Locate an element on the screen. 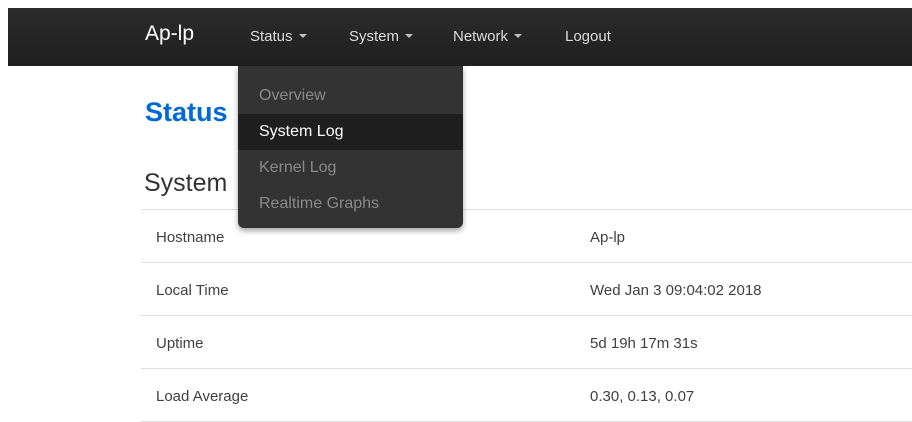 Image resolution: width=912 pixels, height=422 pixels. table-row: Uptime 5d 19h 17m 31s is located at coordinates (526, 342).